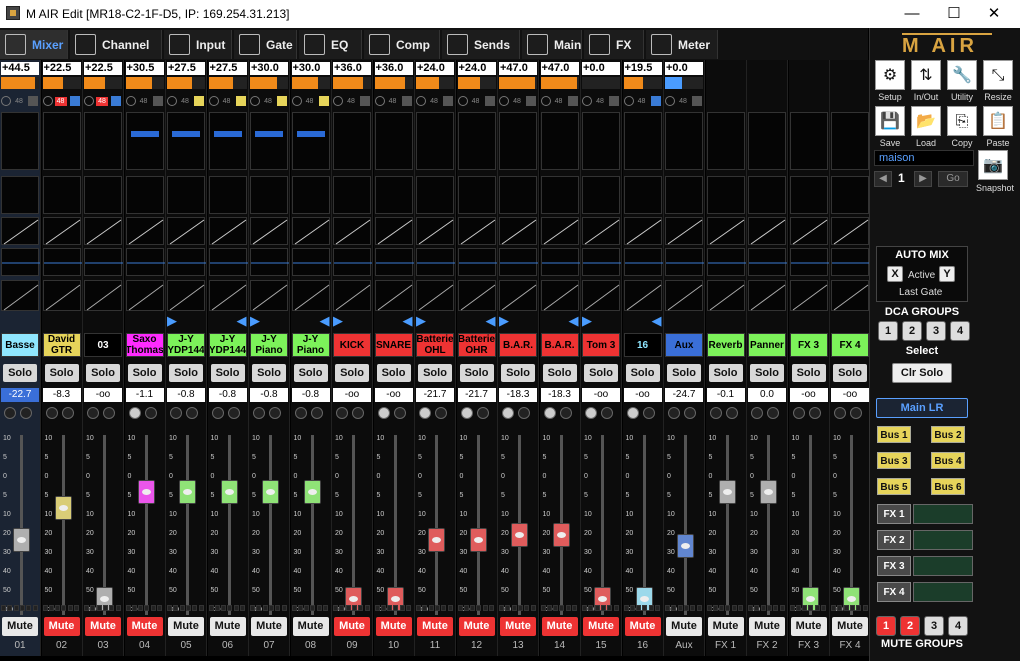  What do you see at coordinates (61, 68) in the screenshot?
I see `gain-value: +22.5` at bounding box center [61, 68].